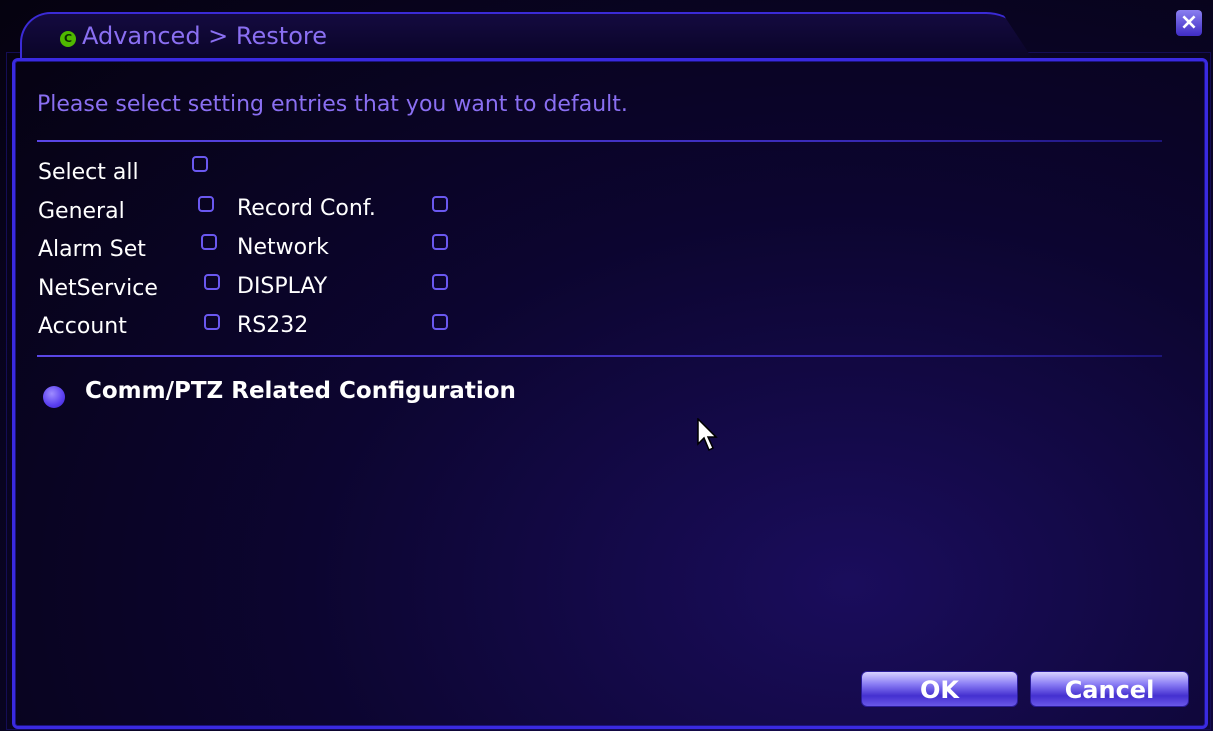  Describe the element at coordinates (1109, 689) in the screenshot. I see `cancel-button: Cancel` at that location.